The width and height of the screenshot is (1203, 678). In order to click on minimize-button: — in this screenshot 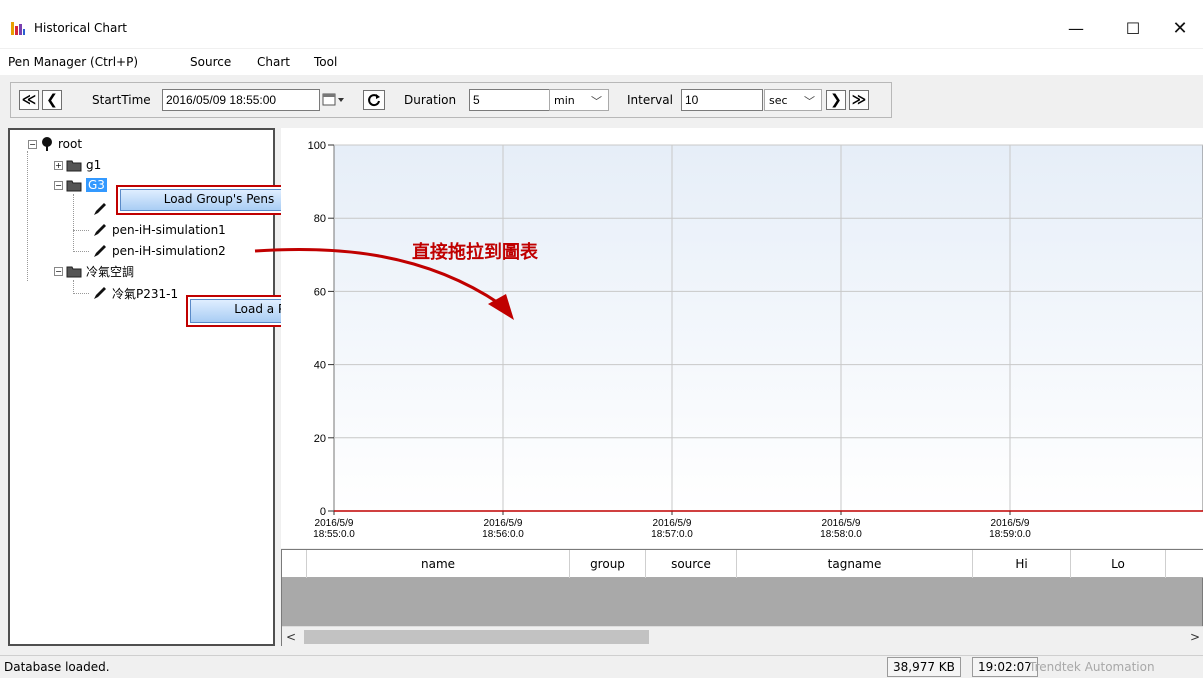, I will do `click(1076, 28)`.